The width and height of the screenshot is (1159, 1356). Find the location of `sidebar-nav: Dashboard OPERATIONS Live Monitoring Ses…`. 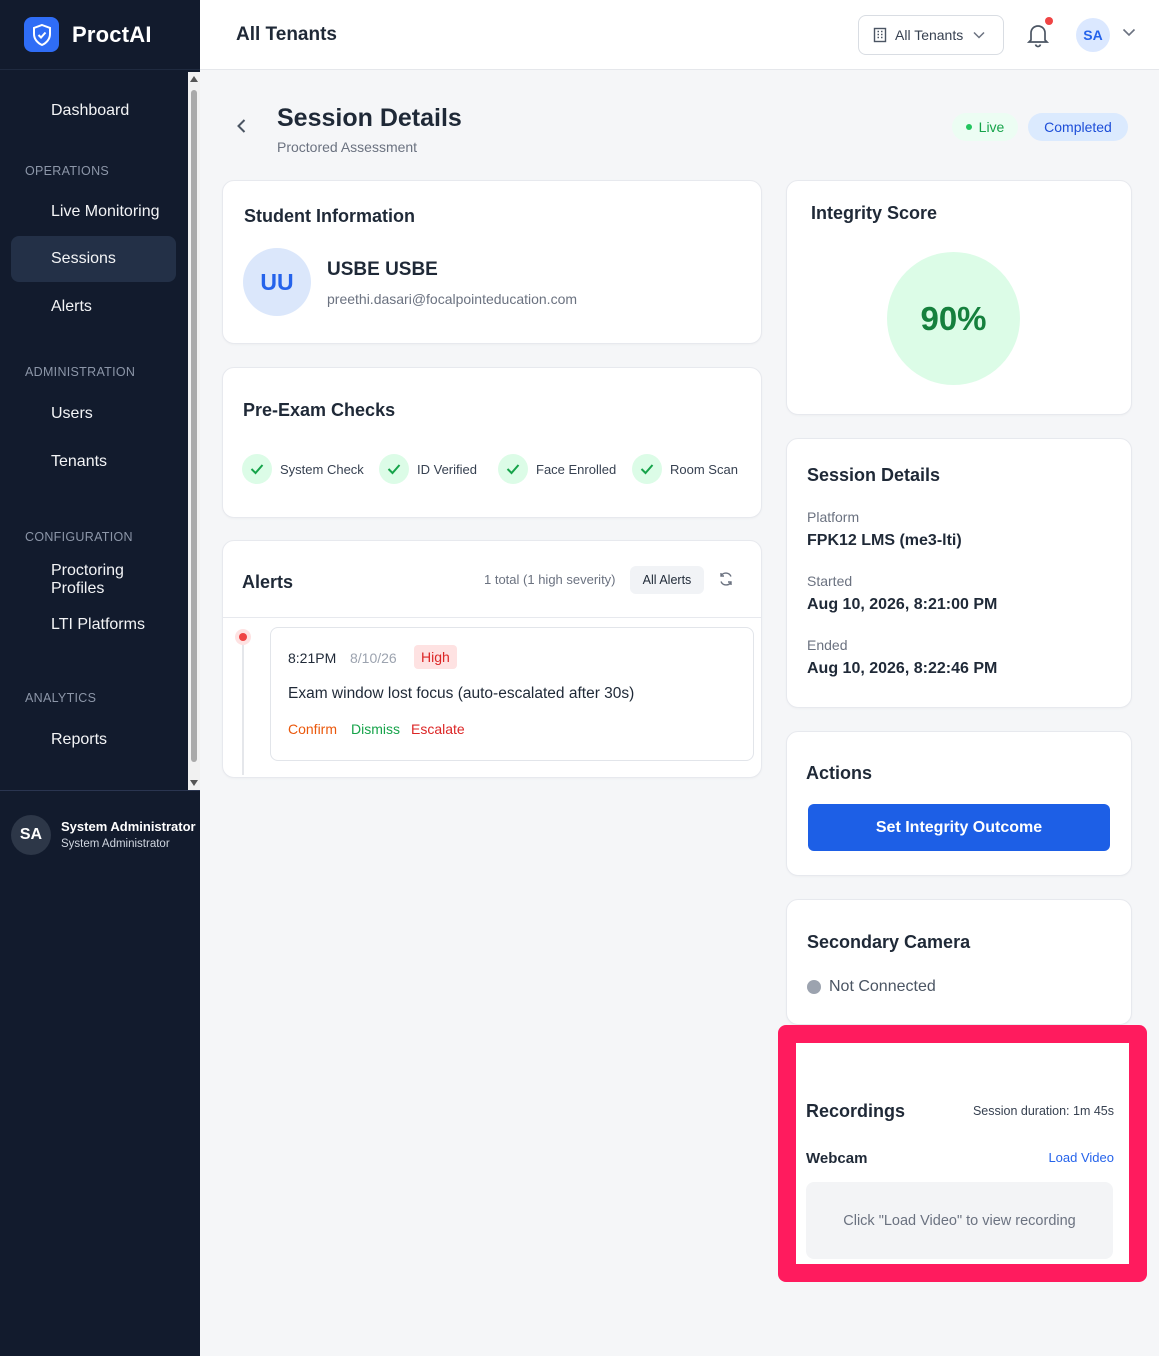

sidebar-nav: Dashboard OPERATIONS Live Monitoring Ses… is located at coordinates (94, 431).